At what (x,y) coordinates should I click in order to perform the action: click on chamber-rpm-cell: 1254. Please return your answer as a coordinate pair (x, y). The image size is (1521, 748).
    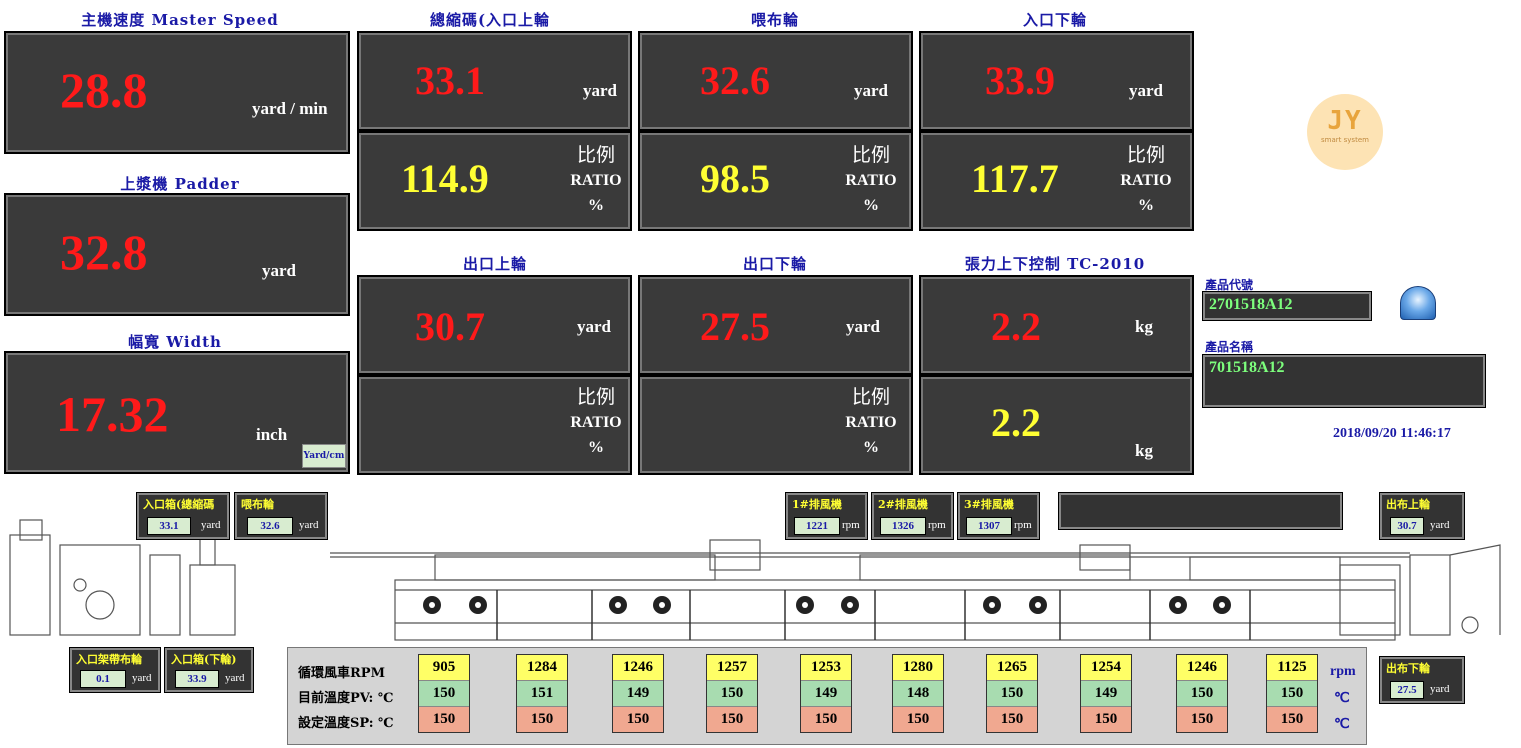
    Looking at the image, I should click on (1106, 668).